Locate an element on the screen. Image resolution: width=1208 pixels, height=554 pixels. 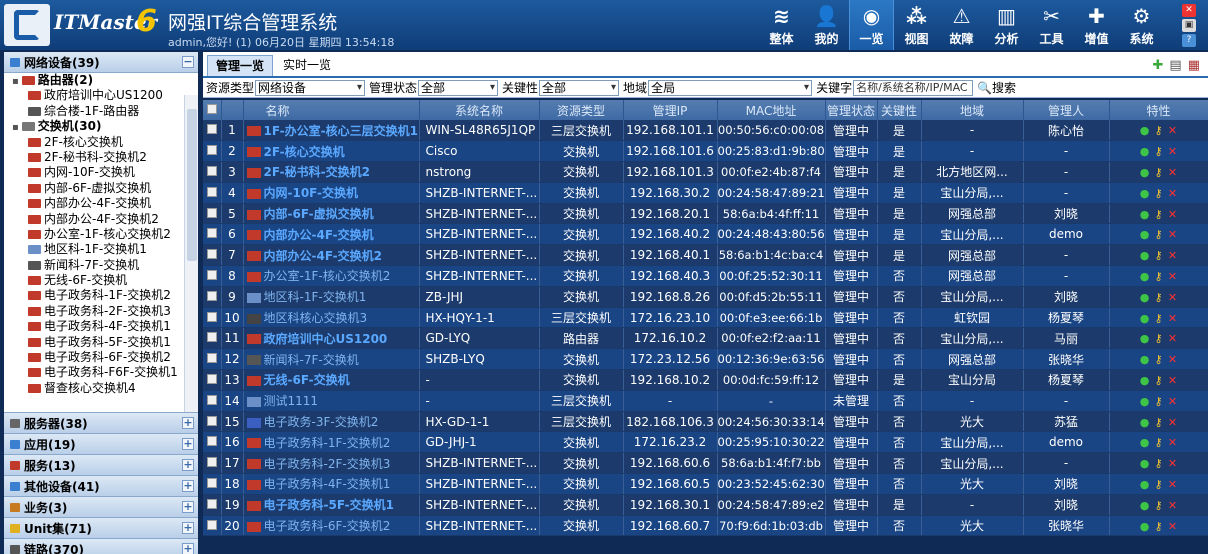
header-key: 关键性 is located at coordinates (899, 110).